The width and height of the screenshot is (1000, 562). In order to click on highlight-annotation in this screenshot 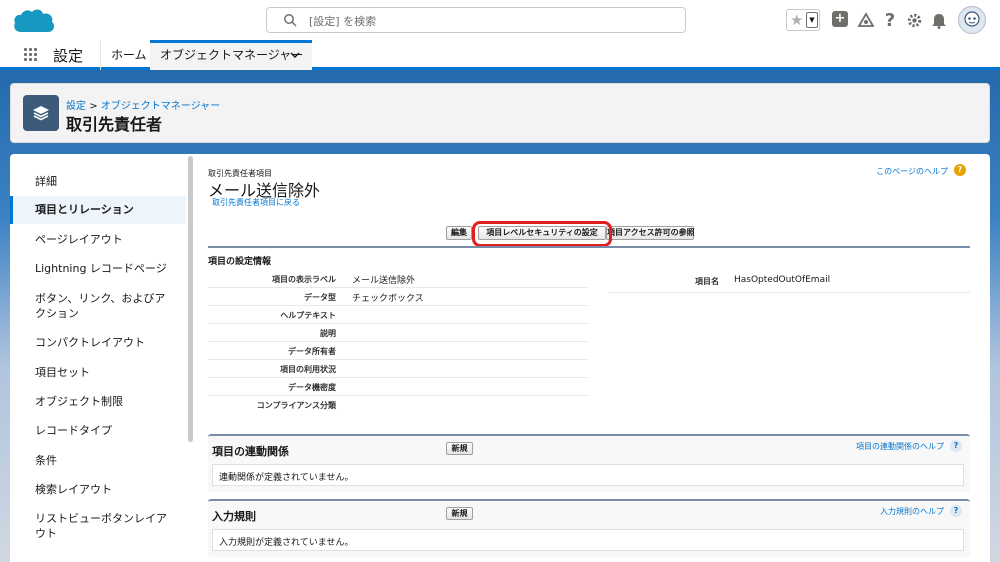, I will do `click(542, 234)`.